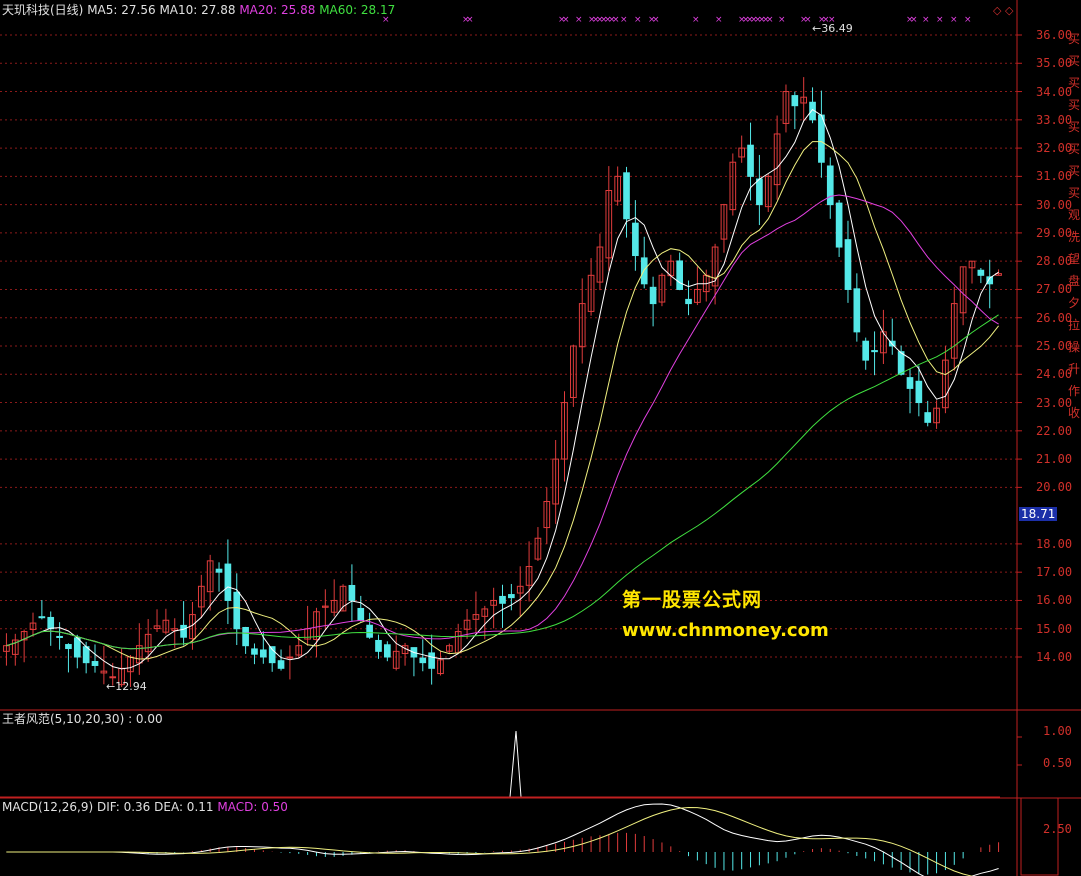 The width and height of the screenshot is (1081, 876). What do you see at coordinates (1054, 628) in the screenshot?
I see `price-tick-label: 15.00` at bounding box center [1054, 628].